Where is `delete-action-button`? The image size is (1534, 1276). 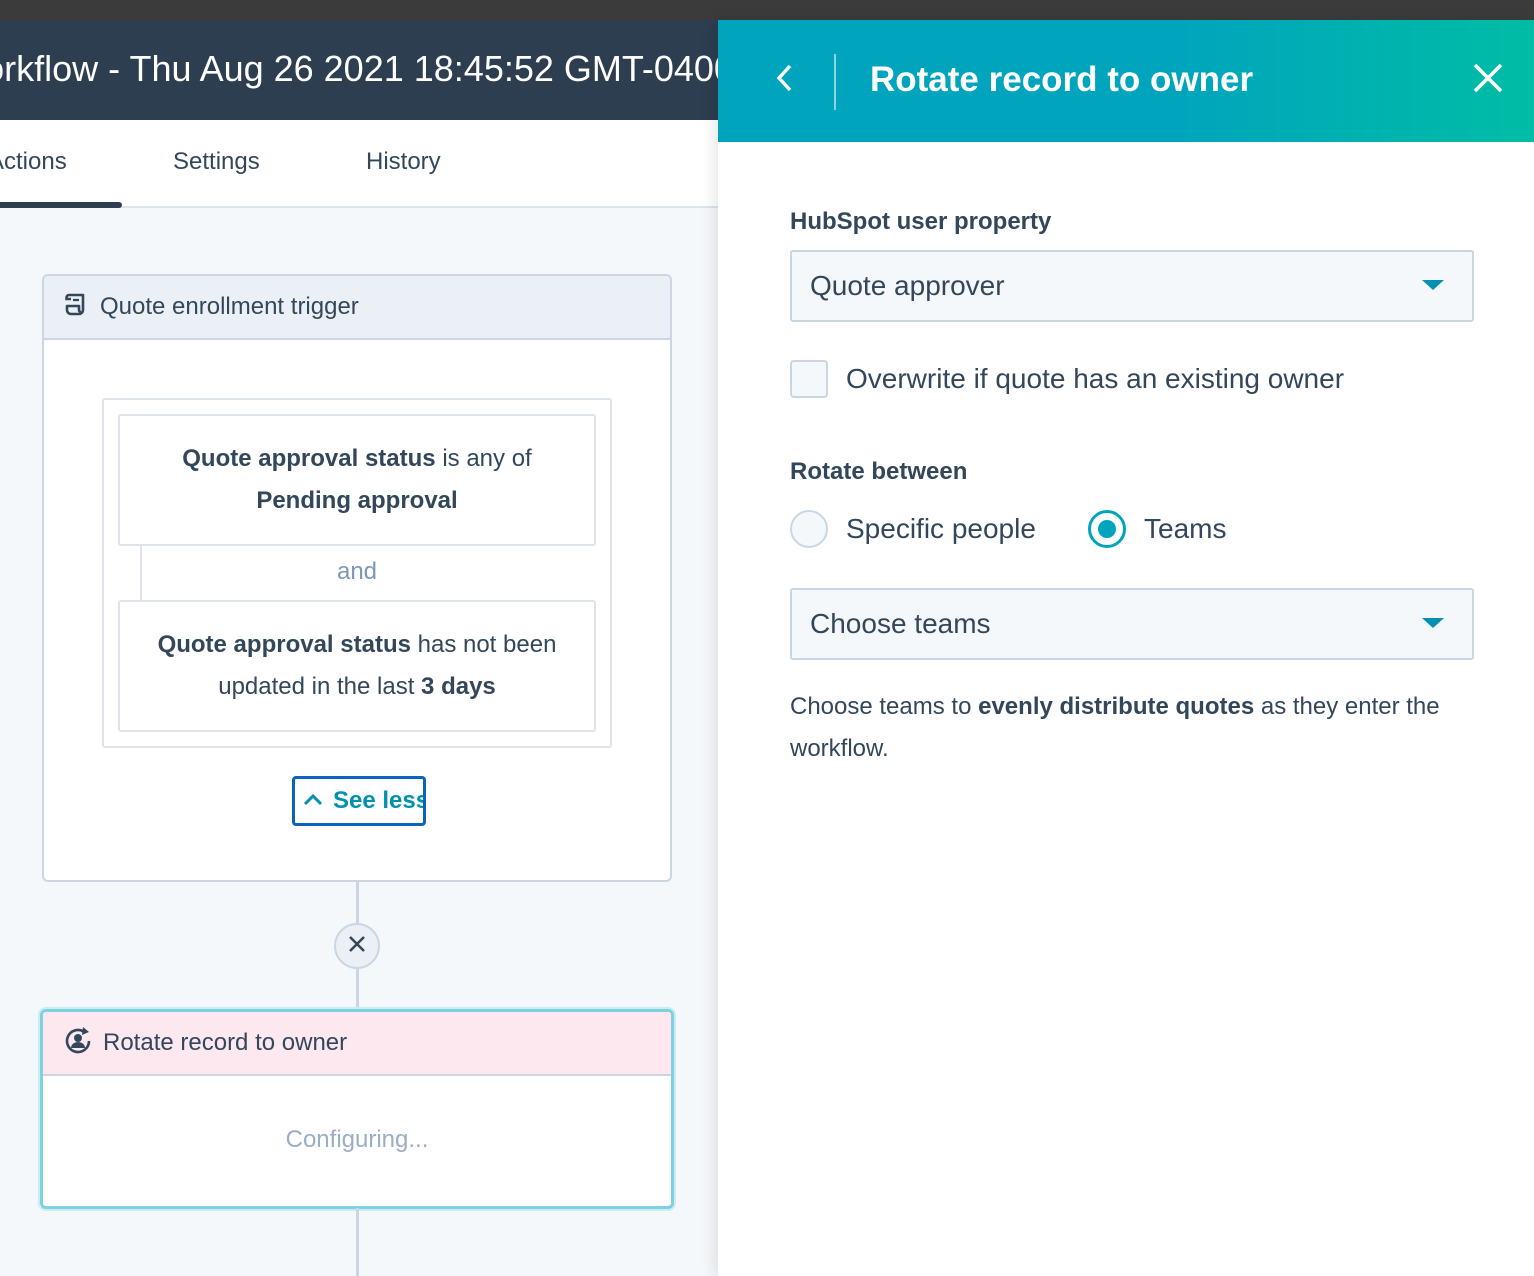
delete-action-button is located at coordinates (357, 946).